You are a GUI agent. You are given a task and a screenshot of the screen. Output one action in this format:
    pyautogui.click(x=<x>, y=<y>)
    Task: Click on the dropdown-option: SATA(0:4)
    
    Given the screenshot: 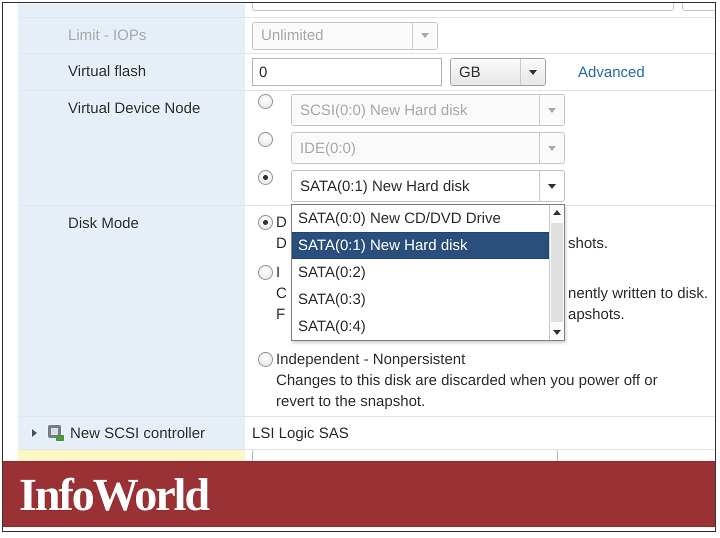 What is the action you would take?
    pyautogui.click(x=420, y=326)
    